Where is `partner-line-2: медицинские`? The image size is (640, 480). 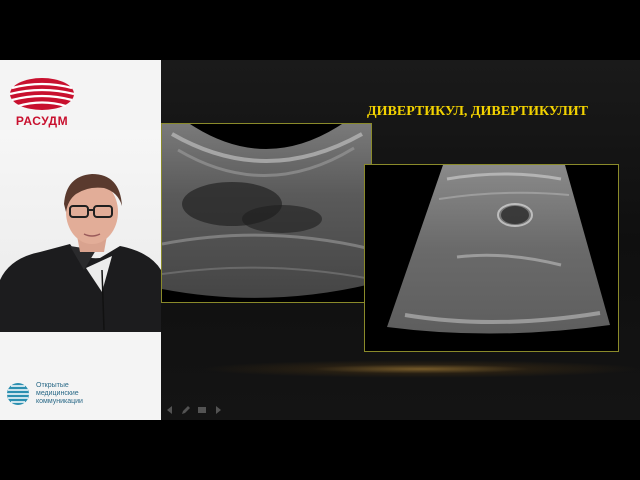 partner-line-2: медицинские is located at coordinates (57, 393).